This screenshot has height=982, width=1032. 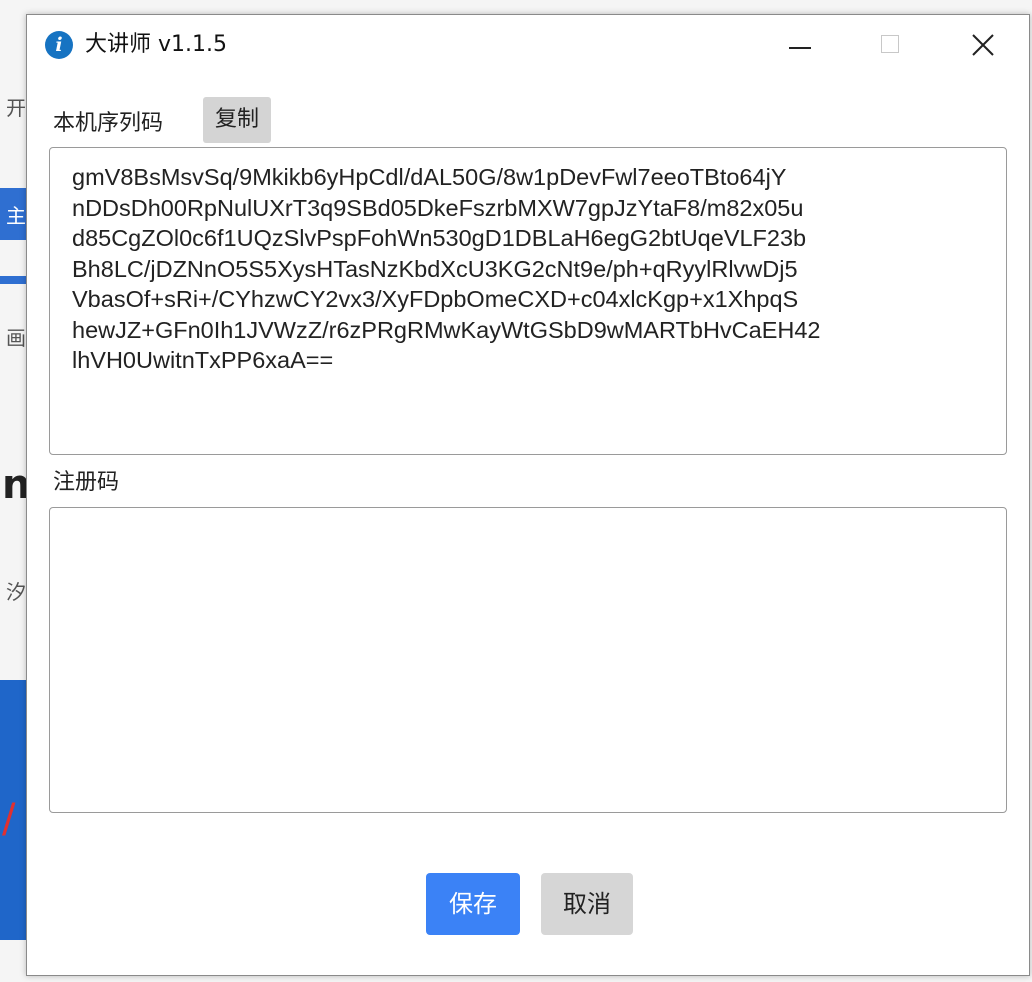 What do you see at coordinates (801, 45) in the screenshot?
I see `minimize-button` at bounding box center [801, 45].